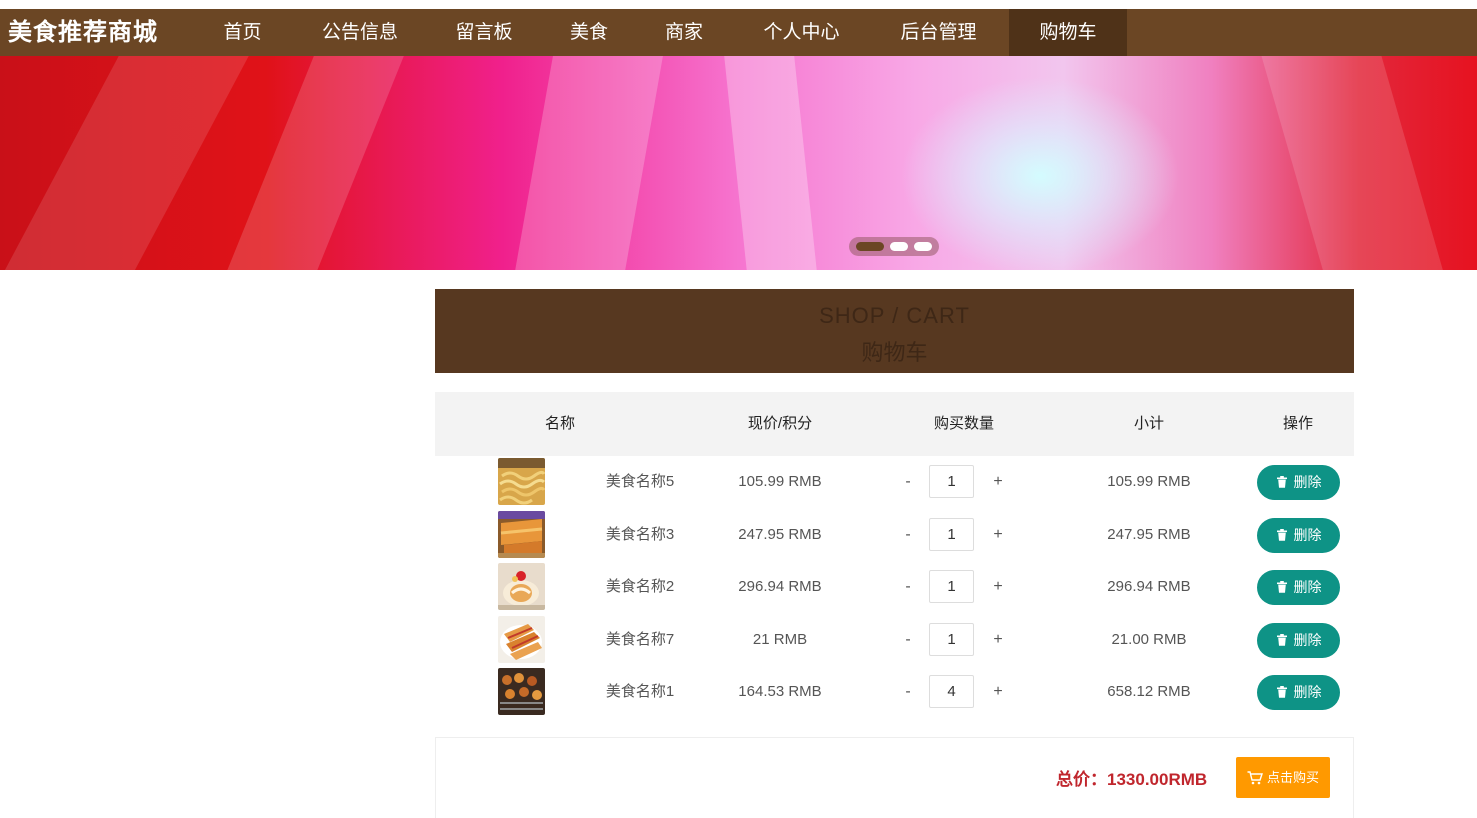  I want to click on item-name: 美食名称3, so click(640, 534).